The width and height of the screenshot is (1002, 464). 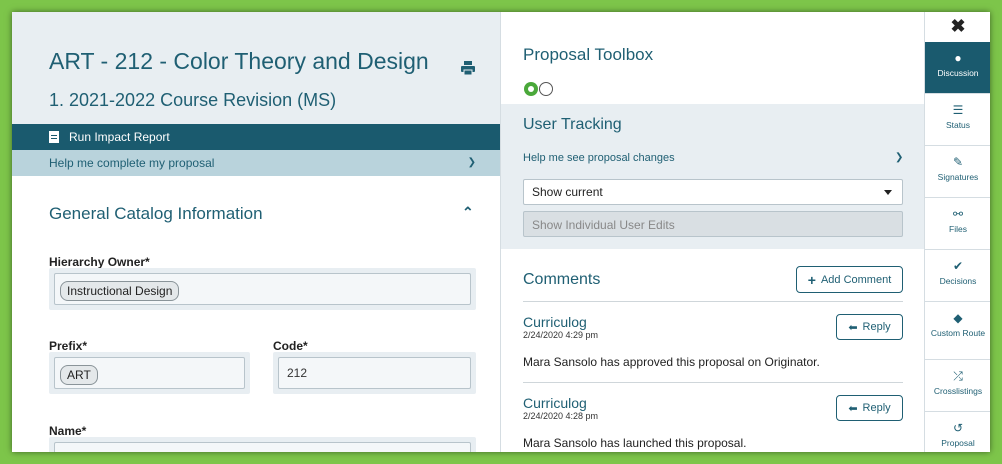 I want to click on comment-date: 2/24/2020 4:29 pm, so click(x=561, y=335).